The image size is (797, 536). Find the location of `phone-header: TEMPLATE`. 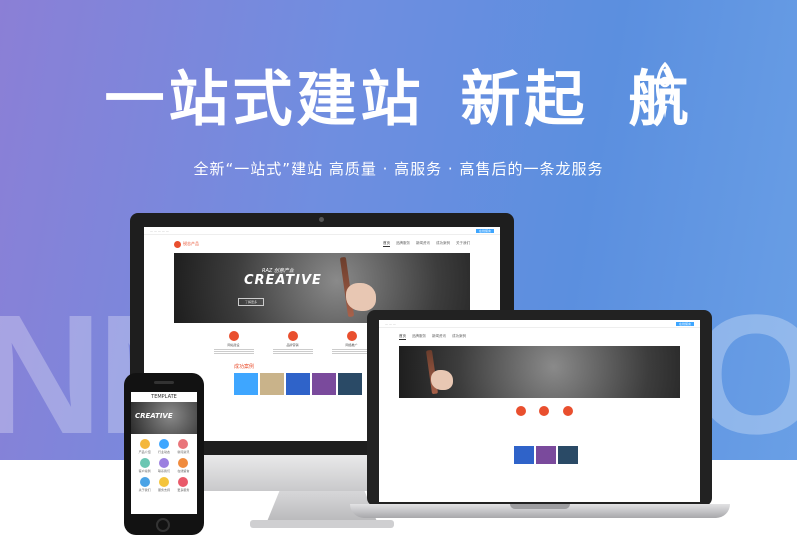

phone-header: TEMPLATE is located at coordinates (164, 397).